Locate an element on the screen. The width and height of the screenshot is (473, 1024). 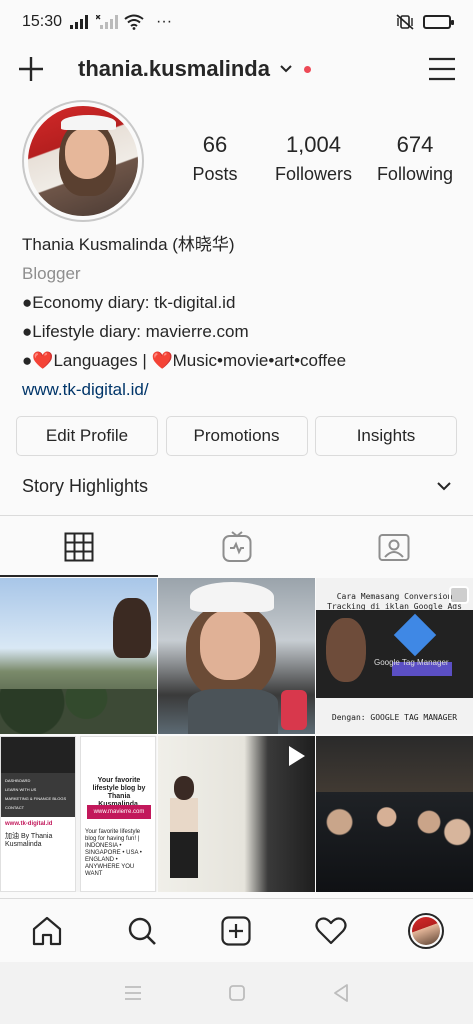
profile-full-name: Thania Kusmalinda (林晓华) is located at coordinates (128, 244).